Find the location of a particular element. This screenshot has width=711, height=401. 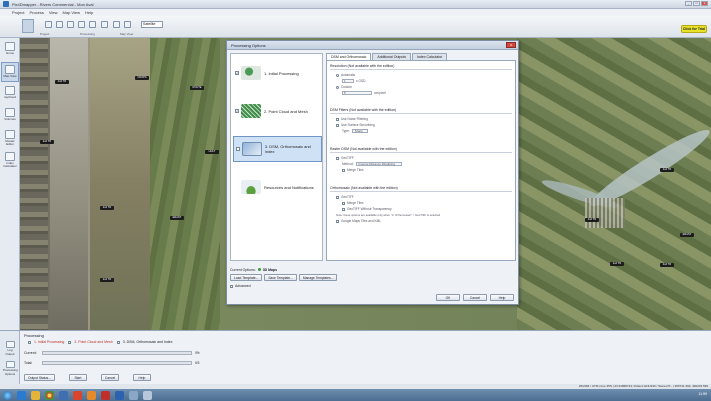

step-resources-notifications: Resources and Notifications is located at coordinates (277, 187).